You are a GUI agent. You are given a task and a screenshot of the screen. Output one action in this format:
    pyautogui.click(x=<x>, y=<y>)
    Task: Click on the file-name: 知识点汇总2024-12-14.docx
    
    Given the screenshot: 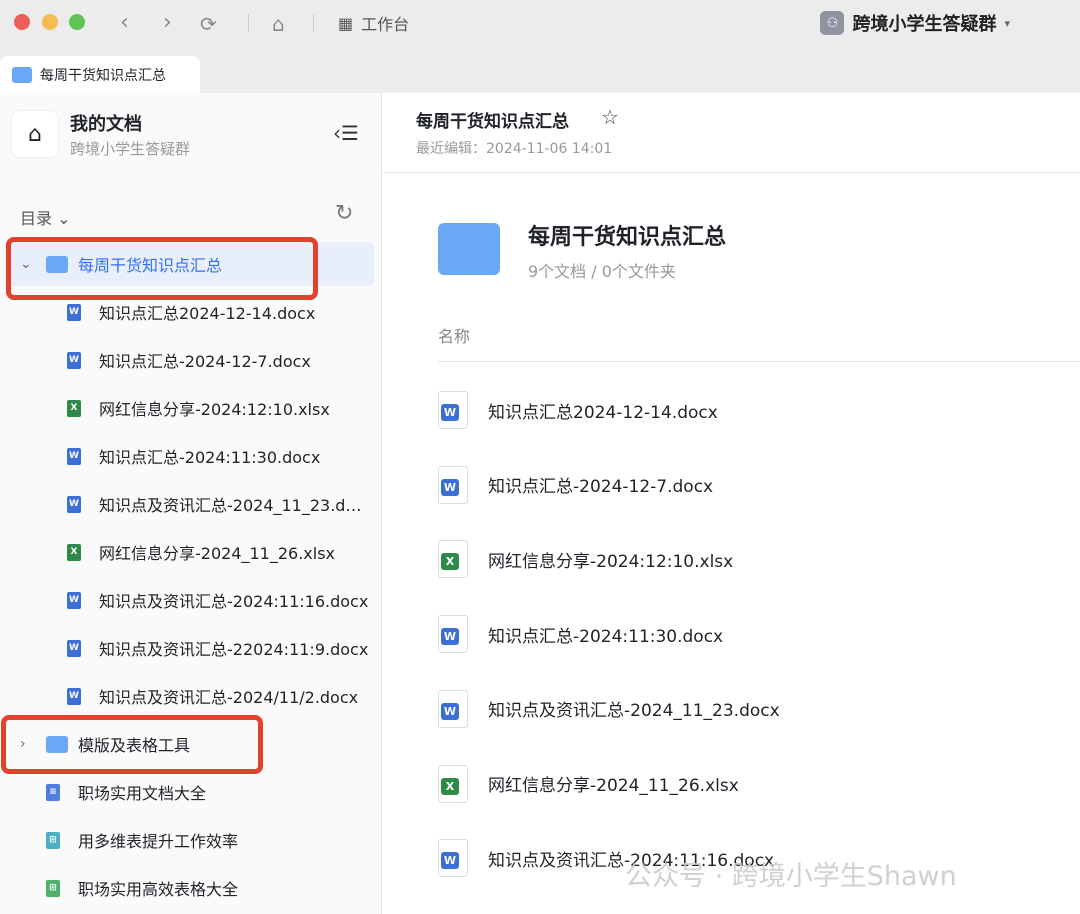 What is the action you would take?
    pyautogui.click(x=603, y=412)
    